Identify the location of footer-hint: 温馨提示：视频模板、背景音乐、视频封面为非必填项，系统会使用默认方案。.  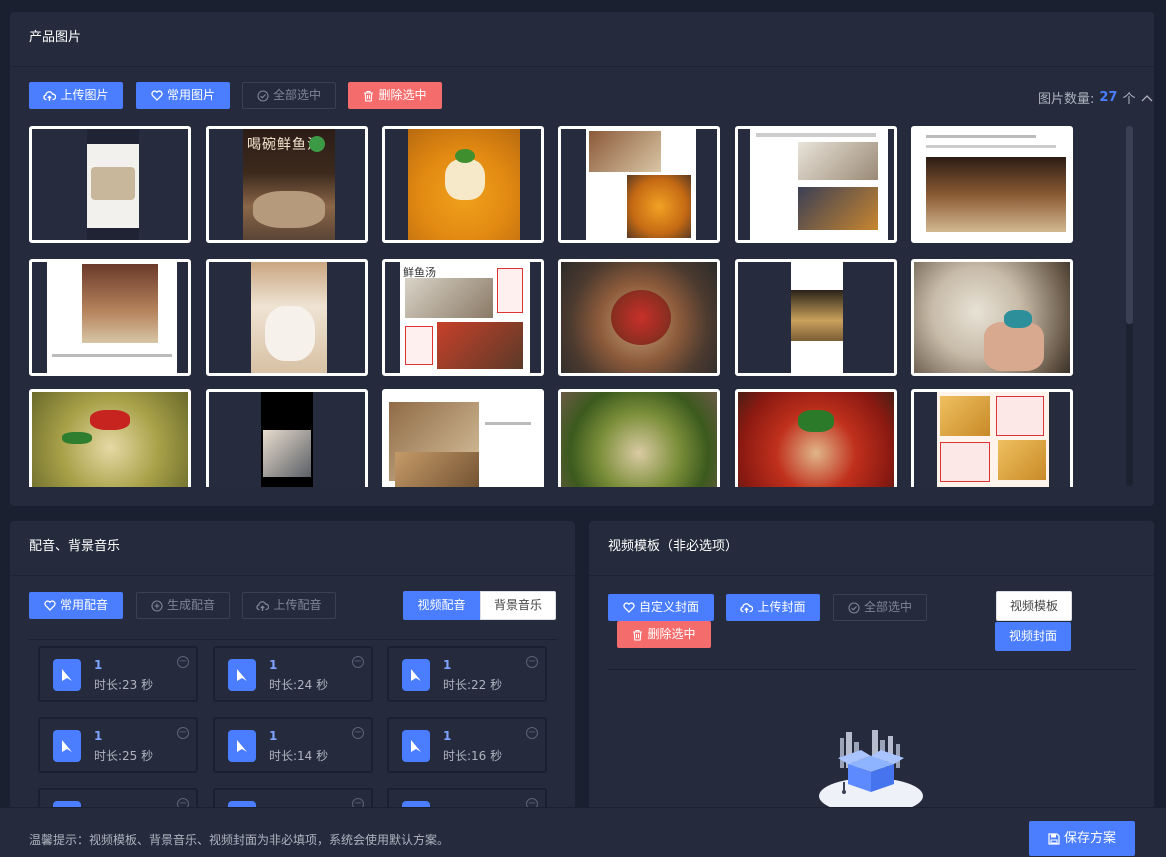
(239, 840).